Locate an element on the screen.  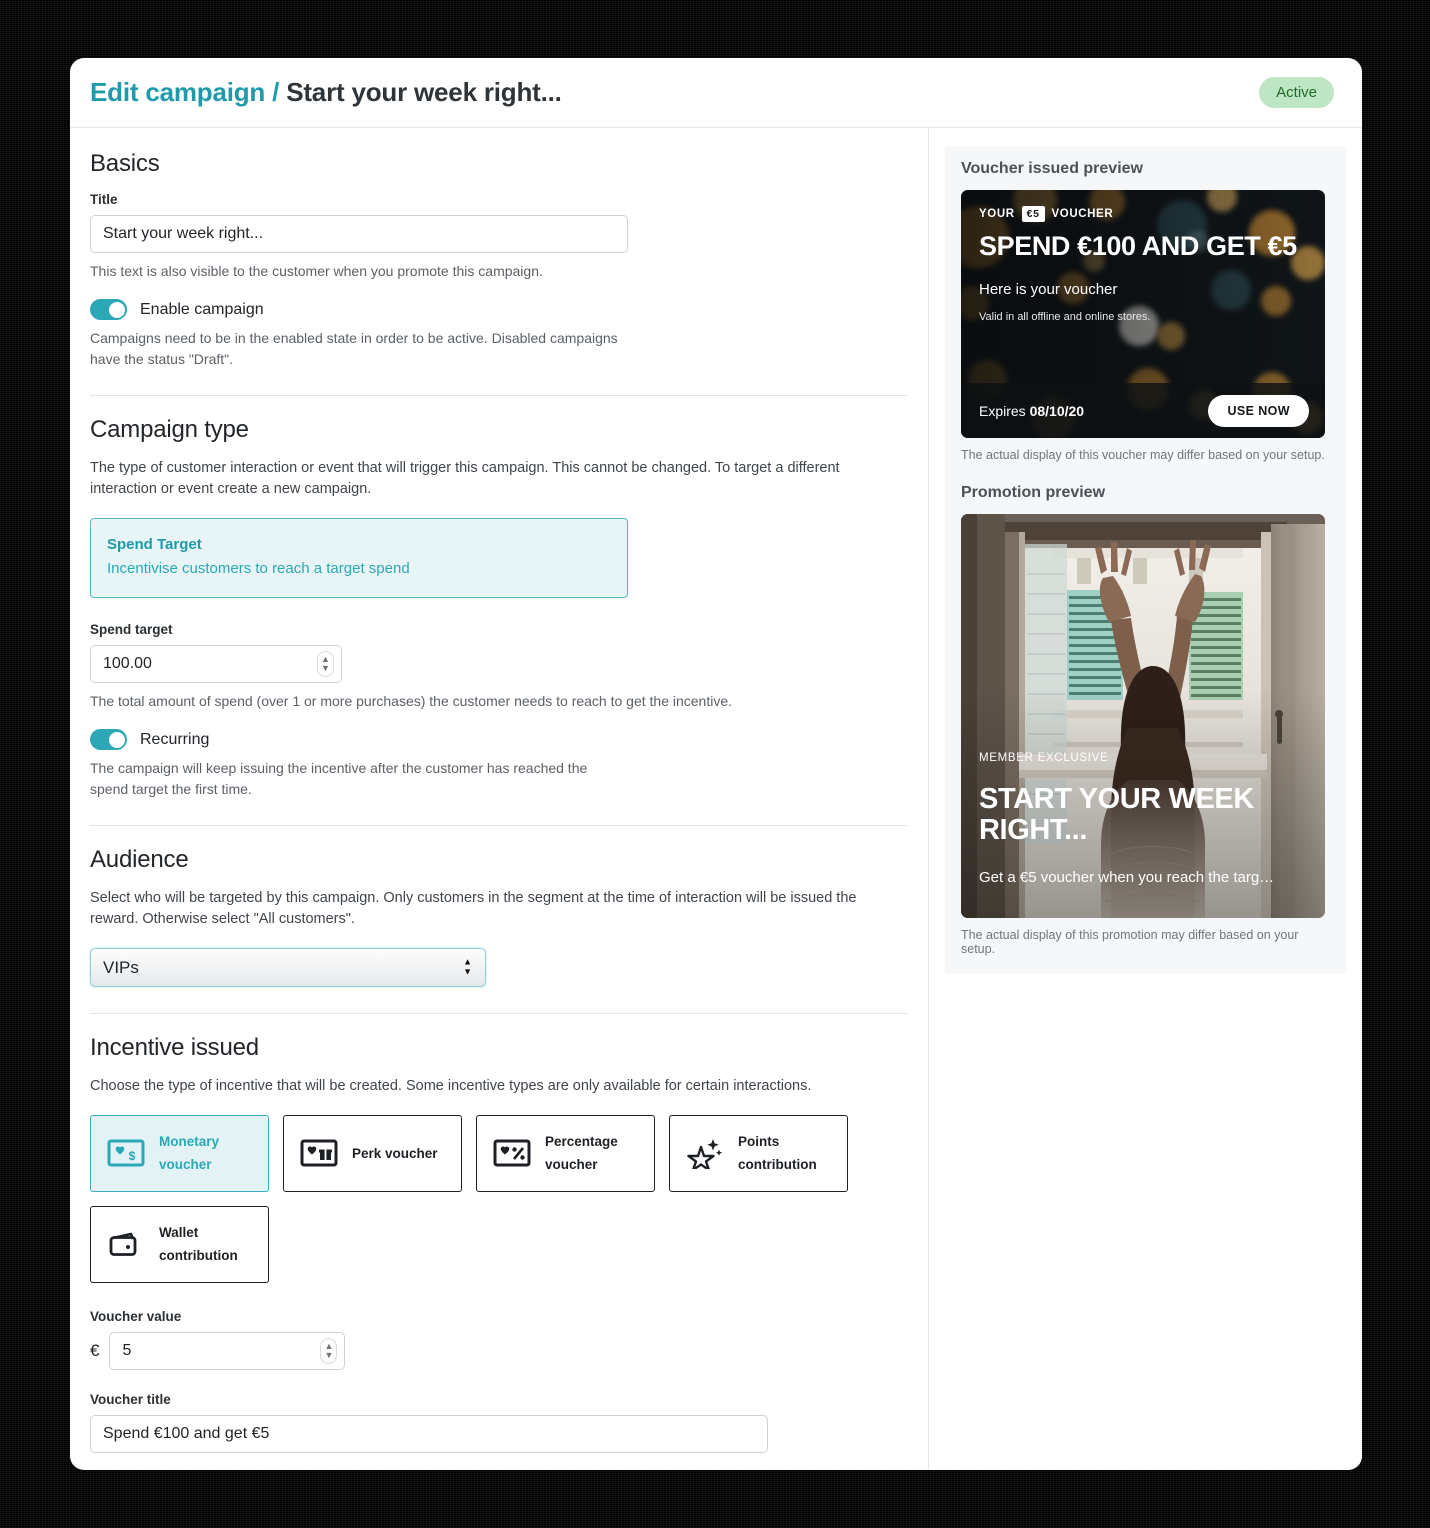
voucher-kicker: YOUR €5 VOUCHER is located at coordinates (1143, 214).